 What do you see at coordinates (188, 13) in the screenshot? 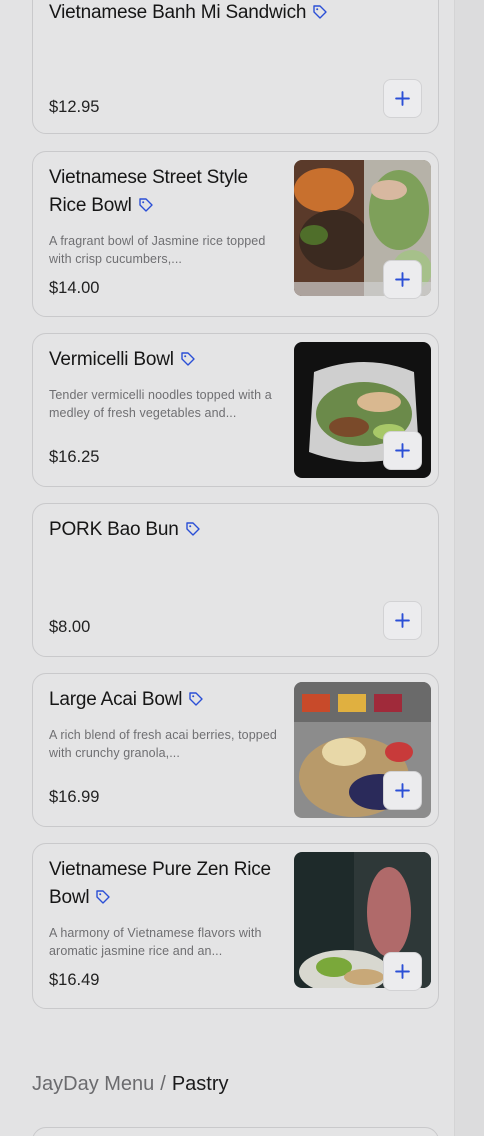
I see `menu-item-title: Vietnamese Banh Mi Sandwich` at bounding box center [188, 13].